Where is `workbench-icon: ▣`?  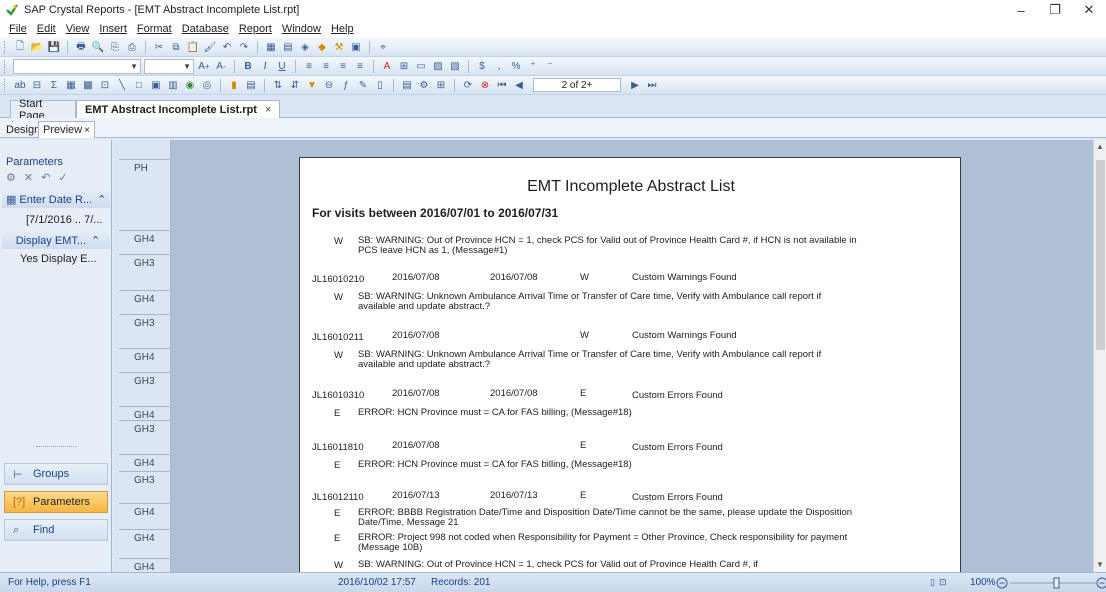
workbench-icon: ▣ is located at coordinates (356, 47).